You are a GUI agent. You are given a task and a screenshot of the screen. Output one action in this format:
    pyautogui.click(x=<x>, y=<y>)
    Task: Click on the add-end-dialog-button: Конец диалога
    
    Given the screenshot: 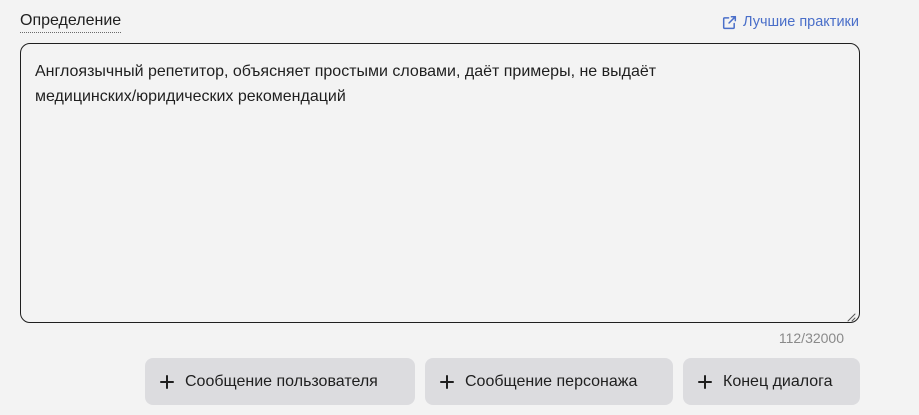 What is the action you would take?
    pyautogui.click(x=771, y=381)
    